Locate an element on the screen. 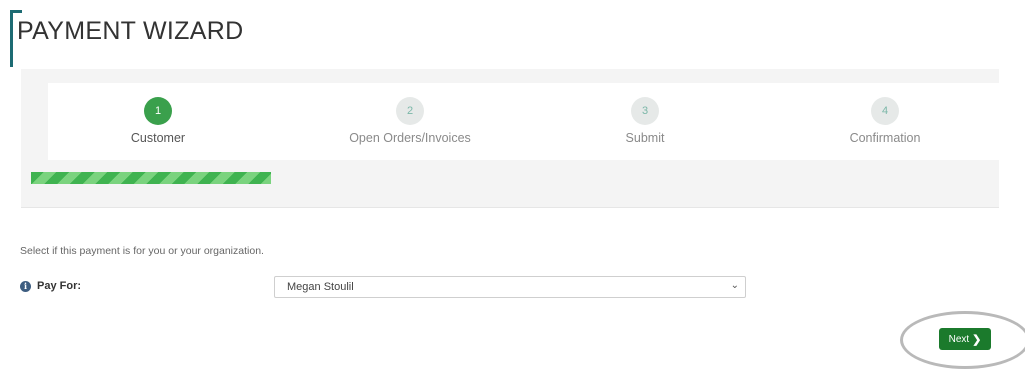  step-label: Submit is located at coordinates (645, 138).